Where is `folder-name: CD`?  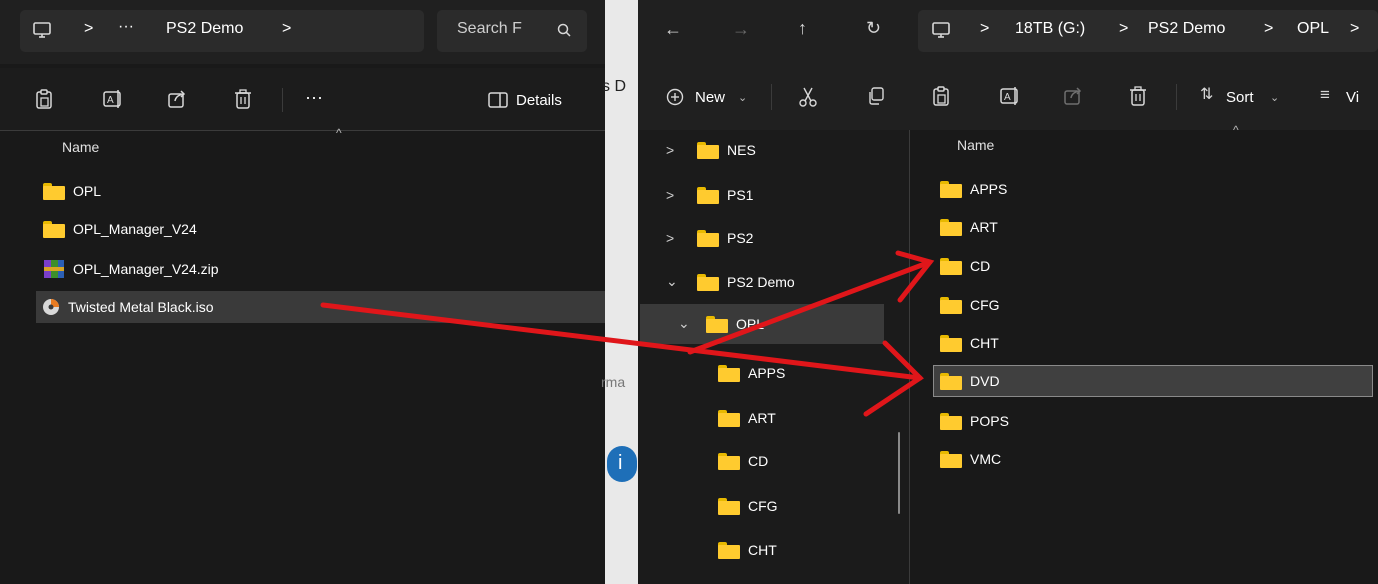
folder-name: CD is located at coordinates (980, 266).